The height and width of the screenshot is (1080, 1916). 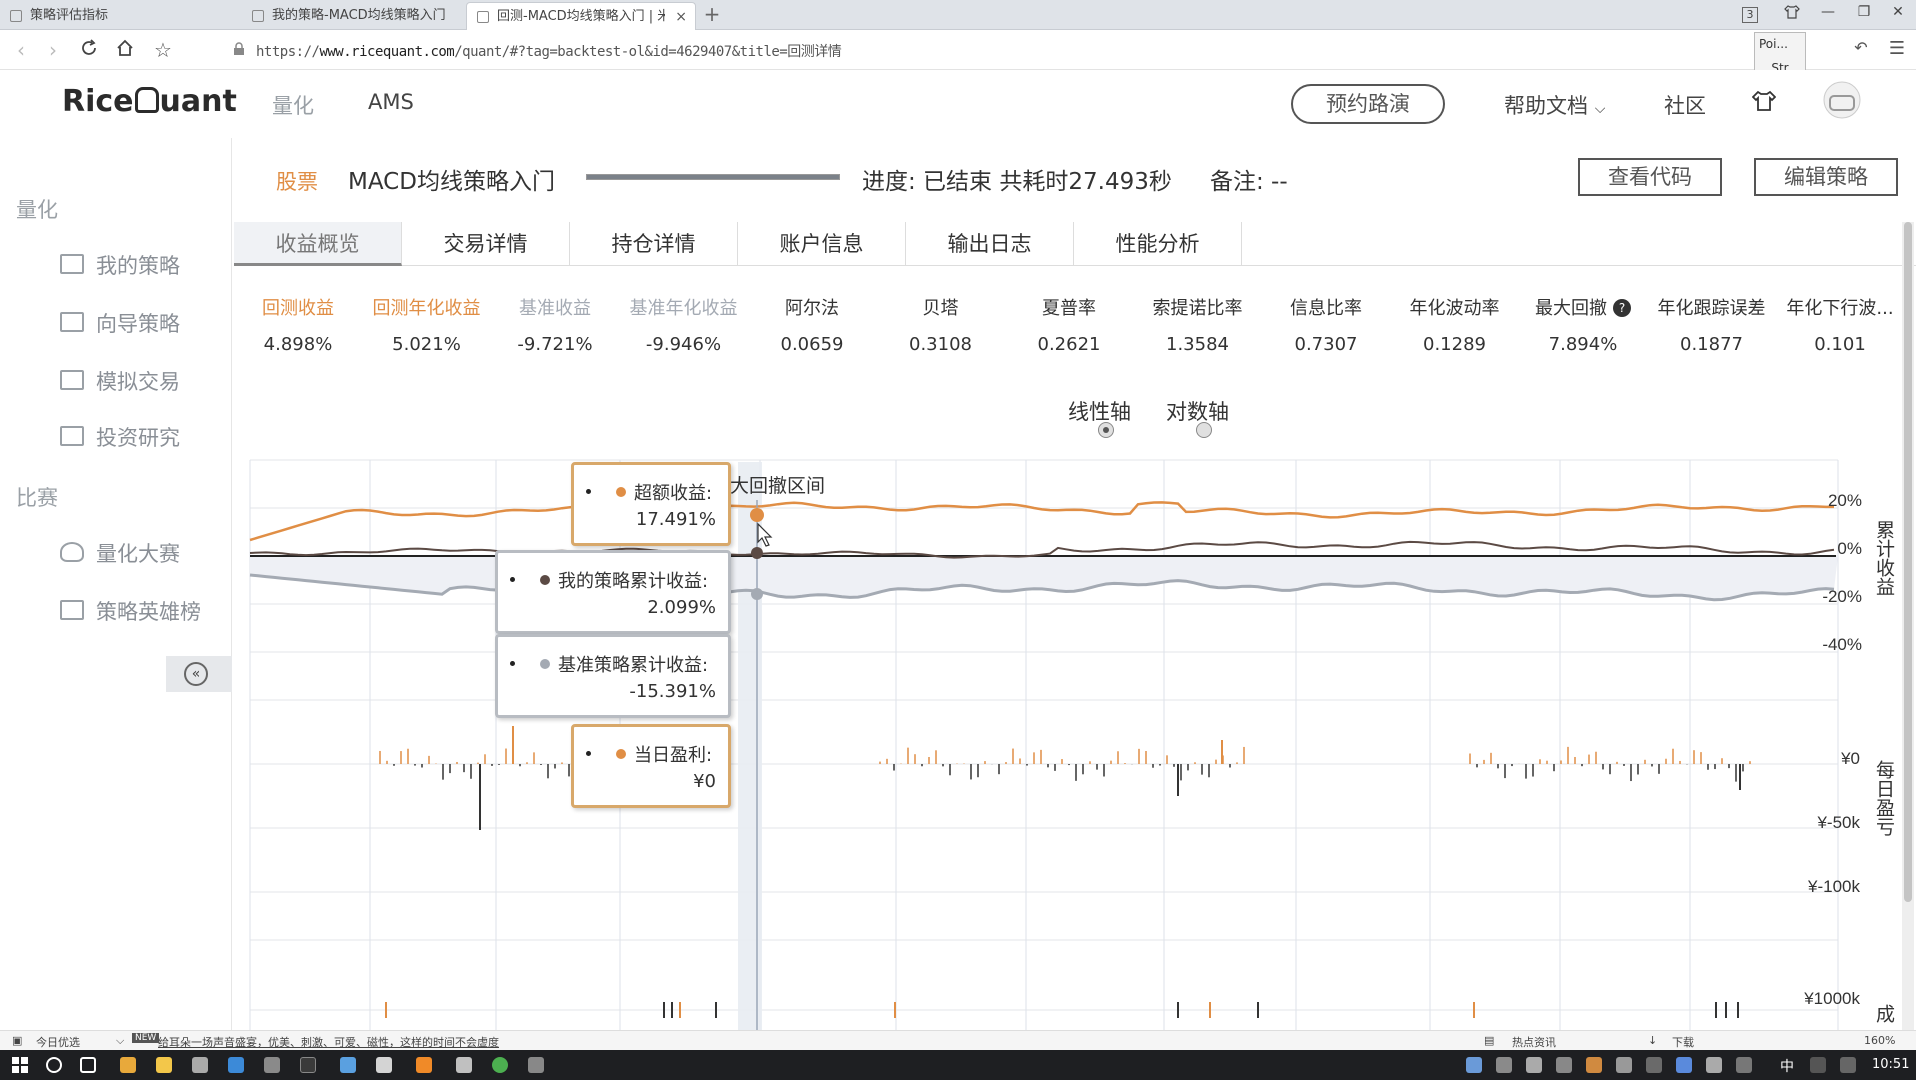 I want to click on metric-label: 最大回撤?, so click(x=1583, y=307).